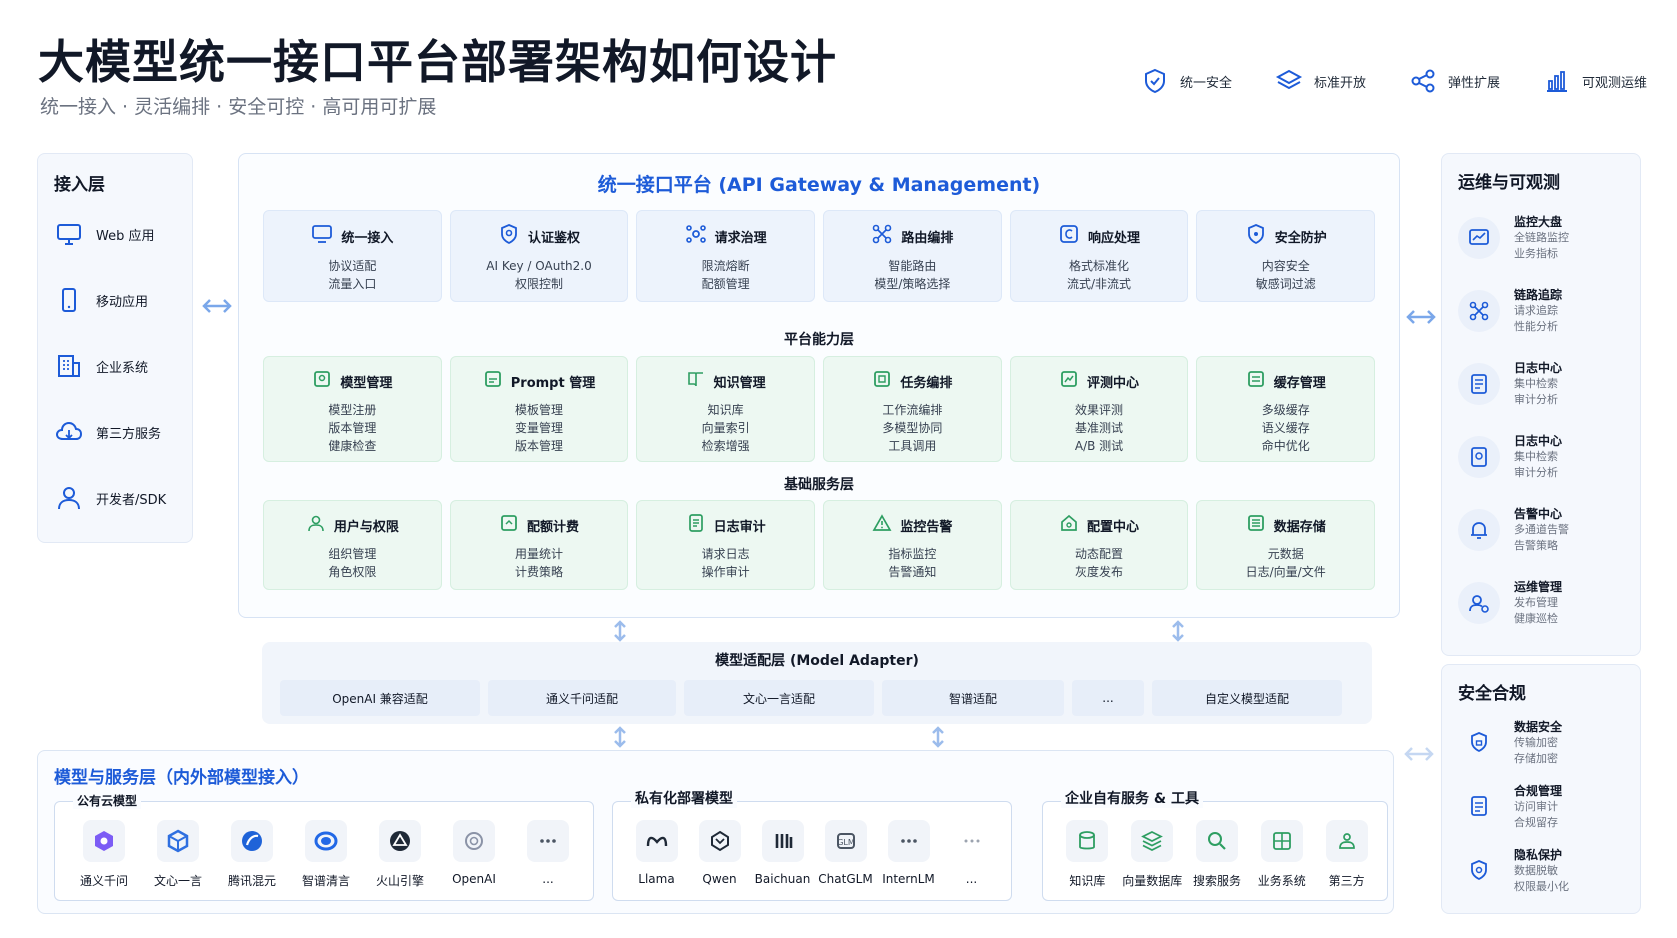 The image size is (1677, 938). Describe the element at coordinates (1099, 428) in the screenshot. I see `card-line: 基准测试` at that location.